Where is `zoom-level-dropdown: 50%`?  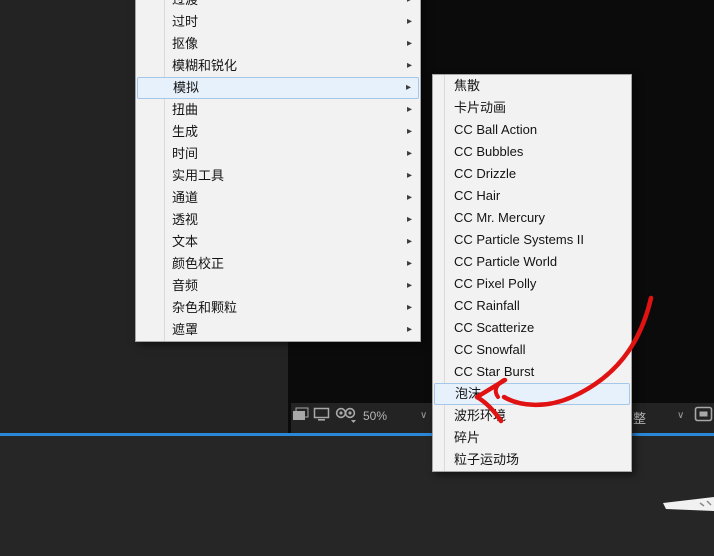
zoom-level-dropdown: 50% is located at coordinates (375, 416).